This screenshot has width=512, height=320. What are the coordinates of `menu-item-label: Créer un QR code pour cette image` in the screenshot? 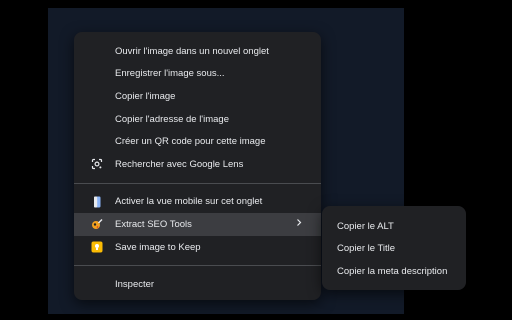 It's located at (190, 142).